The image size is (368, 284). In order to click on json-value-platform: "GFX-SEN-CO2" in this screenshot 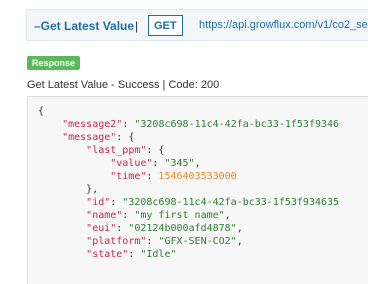, I will do `click(197, 241)`.